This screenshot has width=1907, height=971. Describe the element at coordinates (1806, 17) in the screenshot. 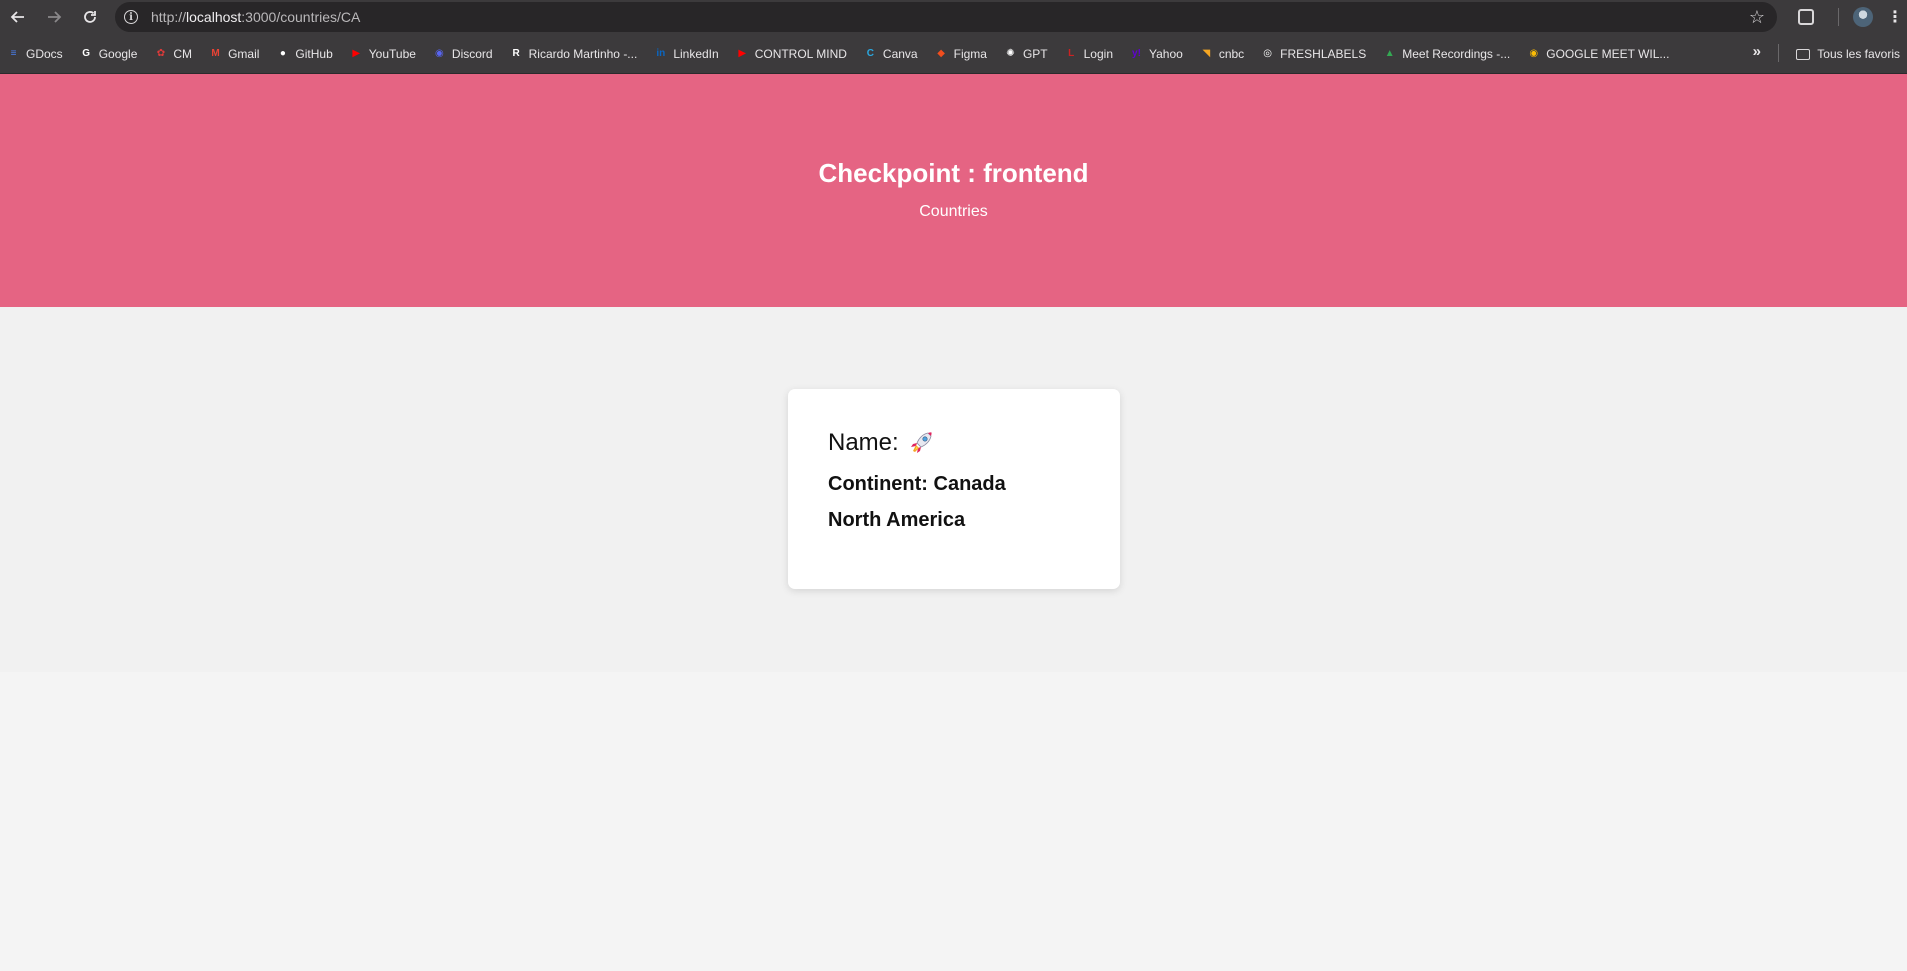

I see `extensions-icon` at that location.